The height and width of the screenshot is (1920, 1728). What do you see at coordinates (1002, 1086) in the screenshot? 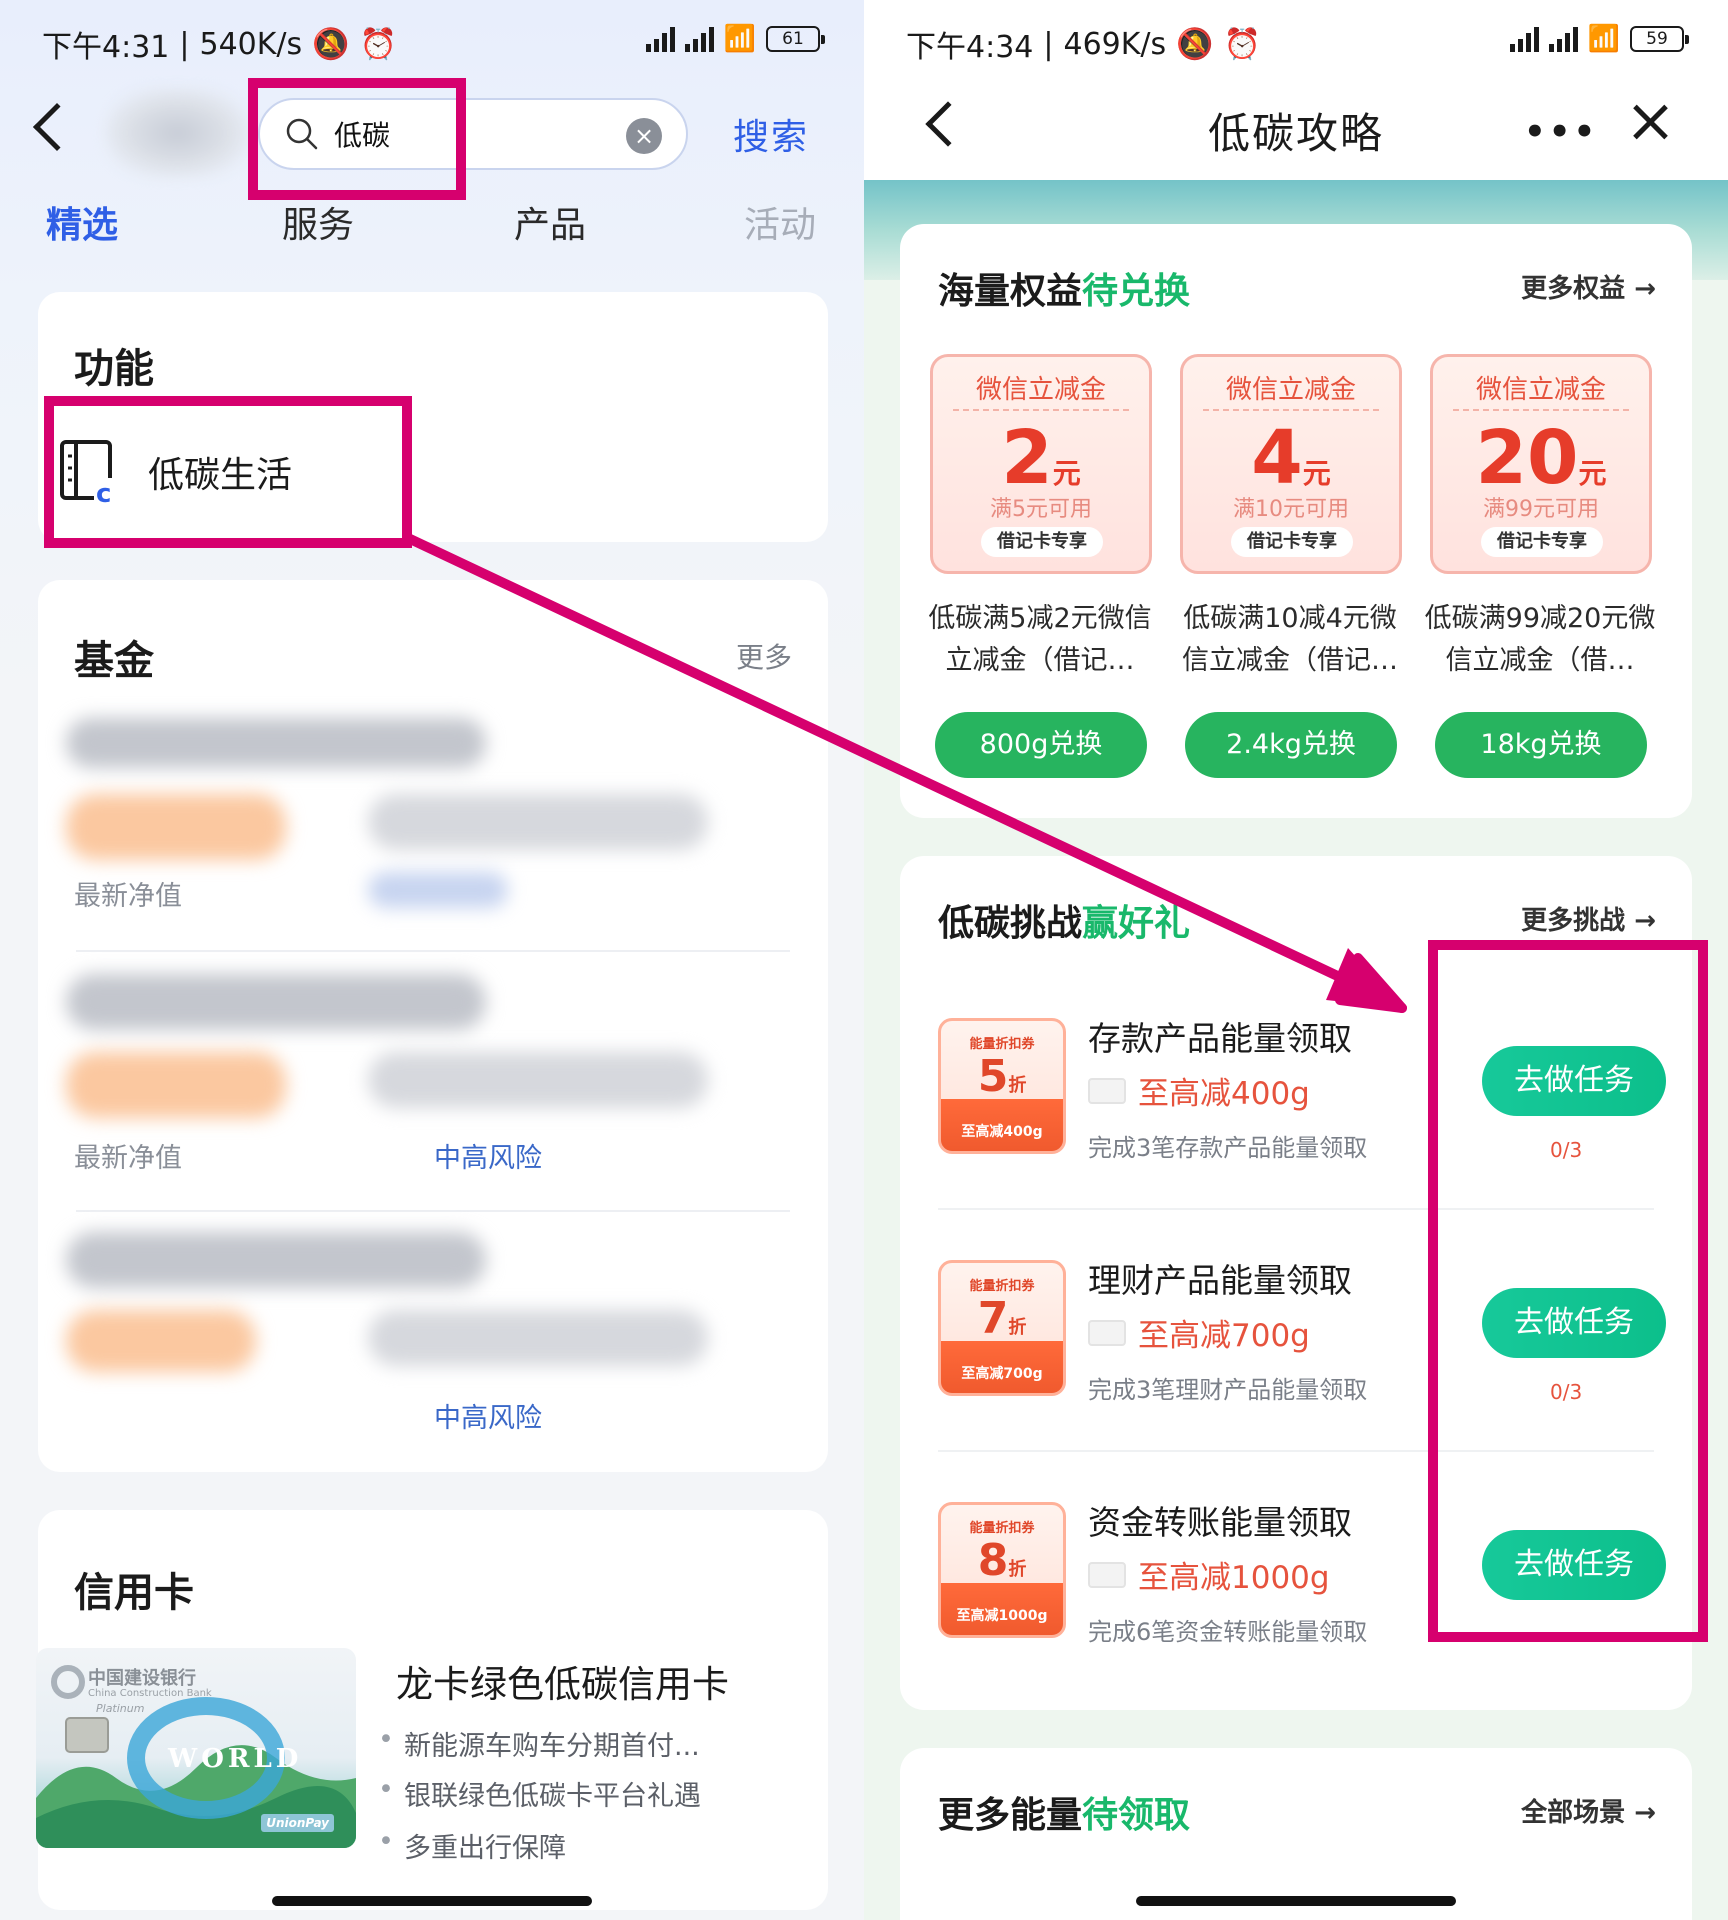
I see `discount-coupon-icon: 能量折扣券 5折 至高减400g` at bounding box center [1002, 1086].